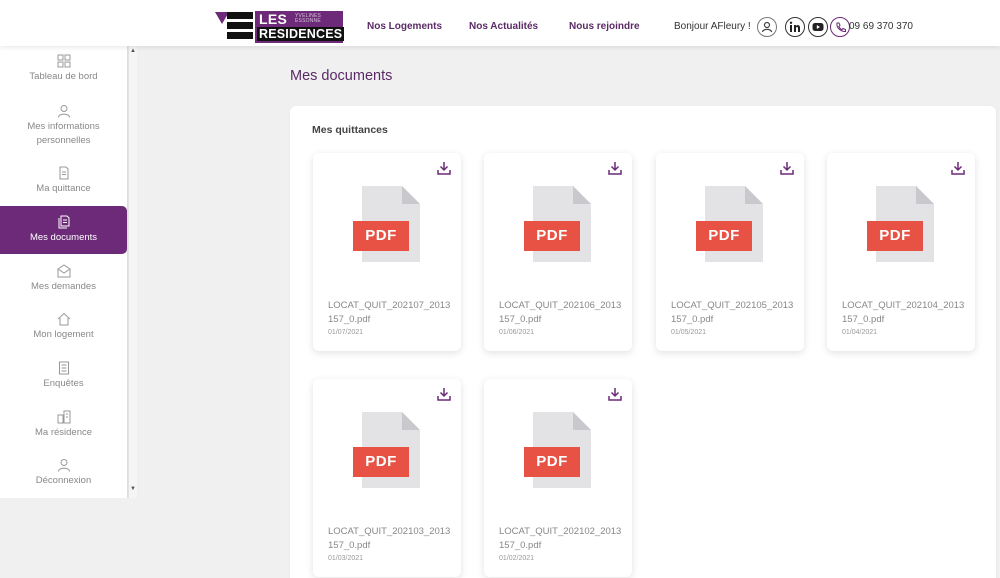 The image size is (1000, 578). What do you see at coordinates (63, 181) in the screenshot?
I see `sidebar-item-ma-quittance: Ma quittance` at bounding box center [63, 181].